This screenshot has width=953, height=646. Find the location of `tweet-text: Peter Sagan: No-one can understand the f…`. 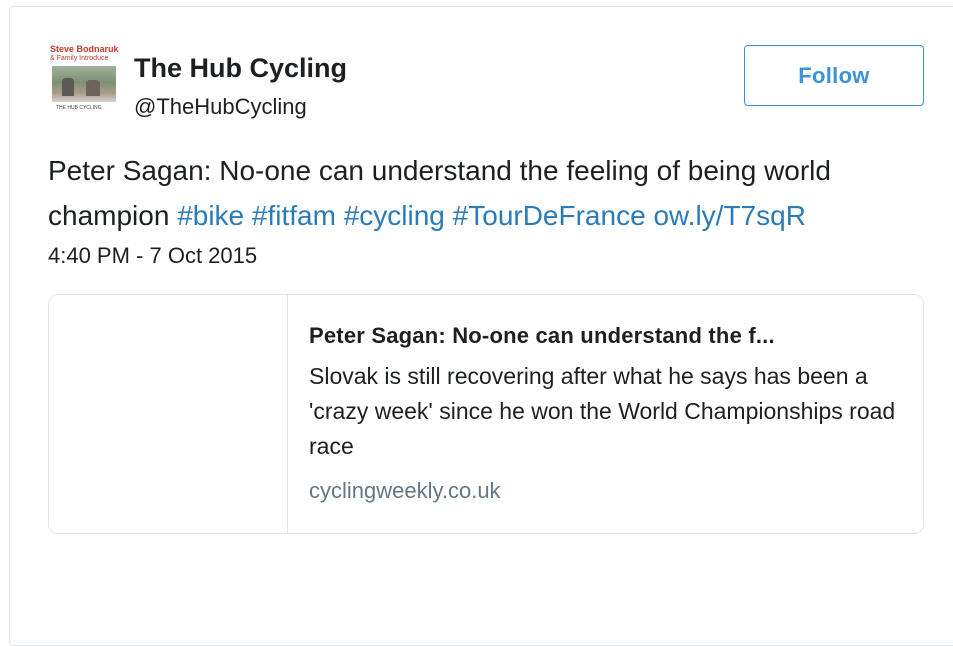

tweet-text: Peter Sagan: No-one can understand the f… is located at coordinates (488, 193).